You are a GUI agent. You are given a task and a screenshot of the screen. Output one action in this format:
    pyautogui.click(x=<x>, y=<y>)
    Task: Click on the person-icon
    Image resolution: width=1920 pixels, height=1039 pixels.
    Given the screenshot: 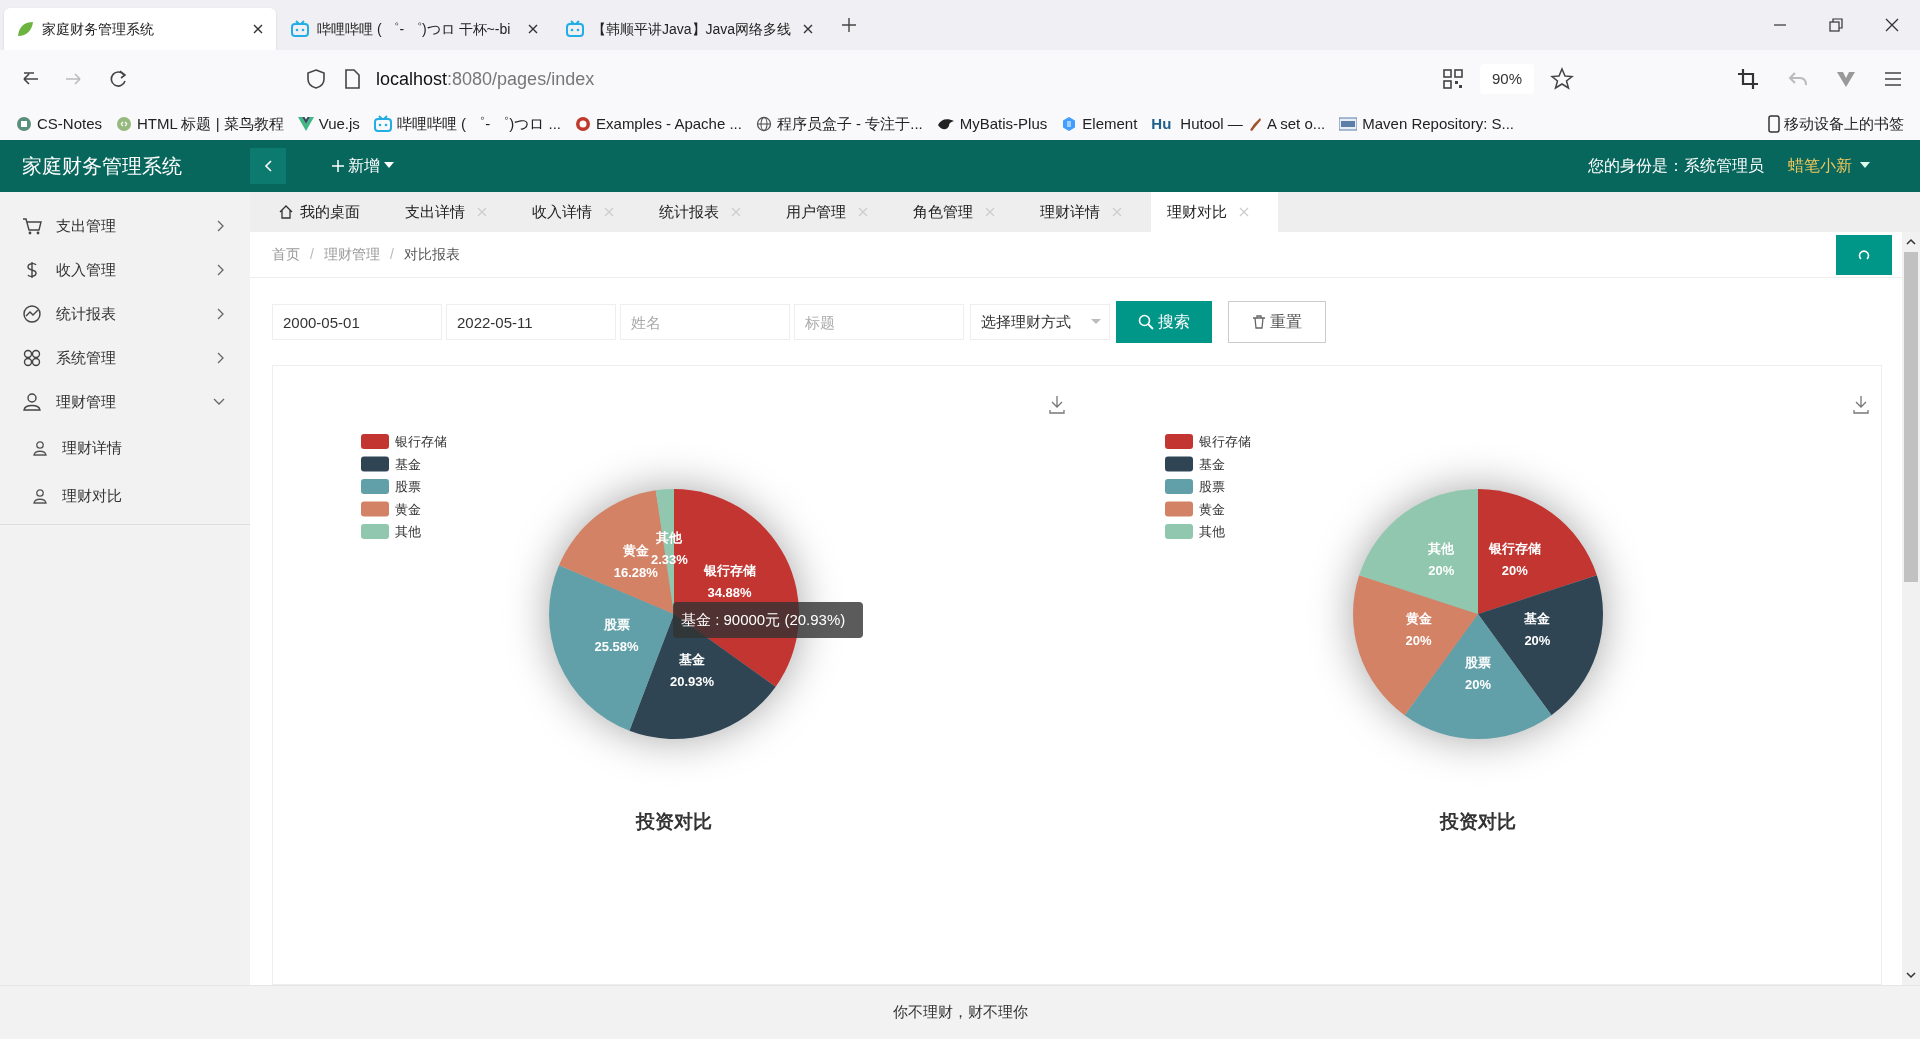 What is the action you would take?
    pyautogui.click(x=40, y=496)
    